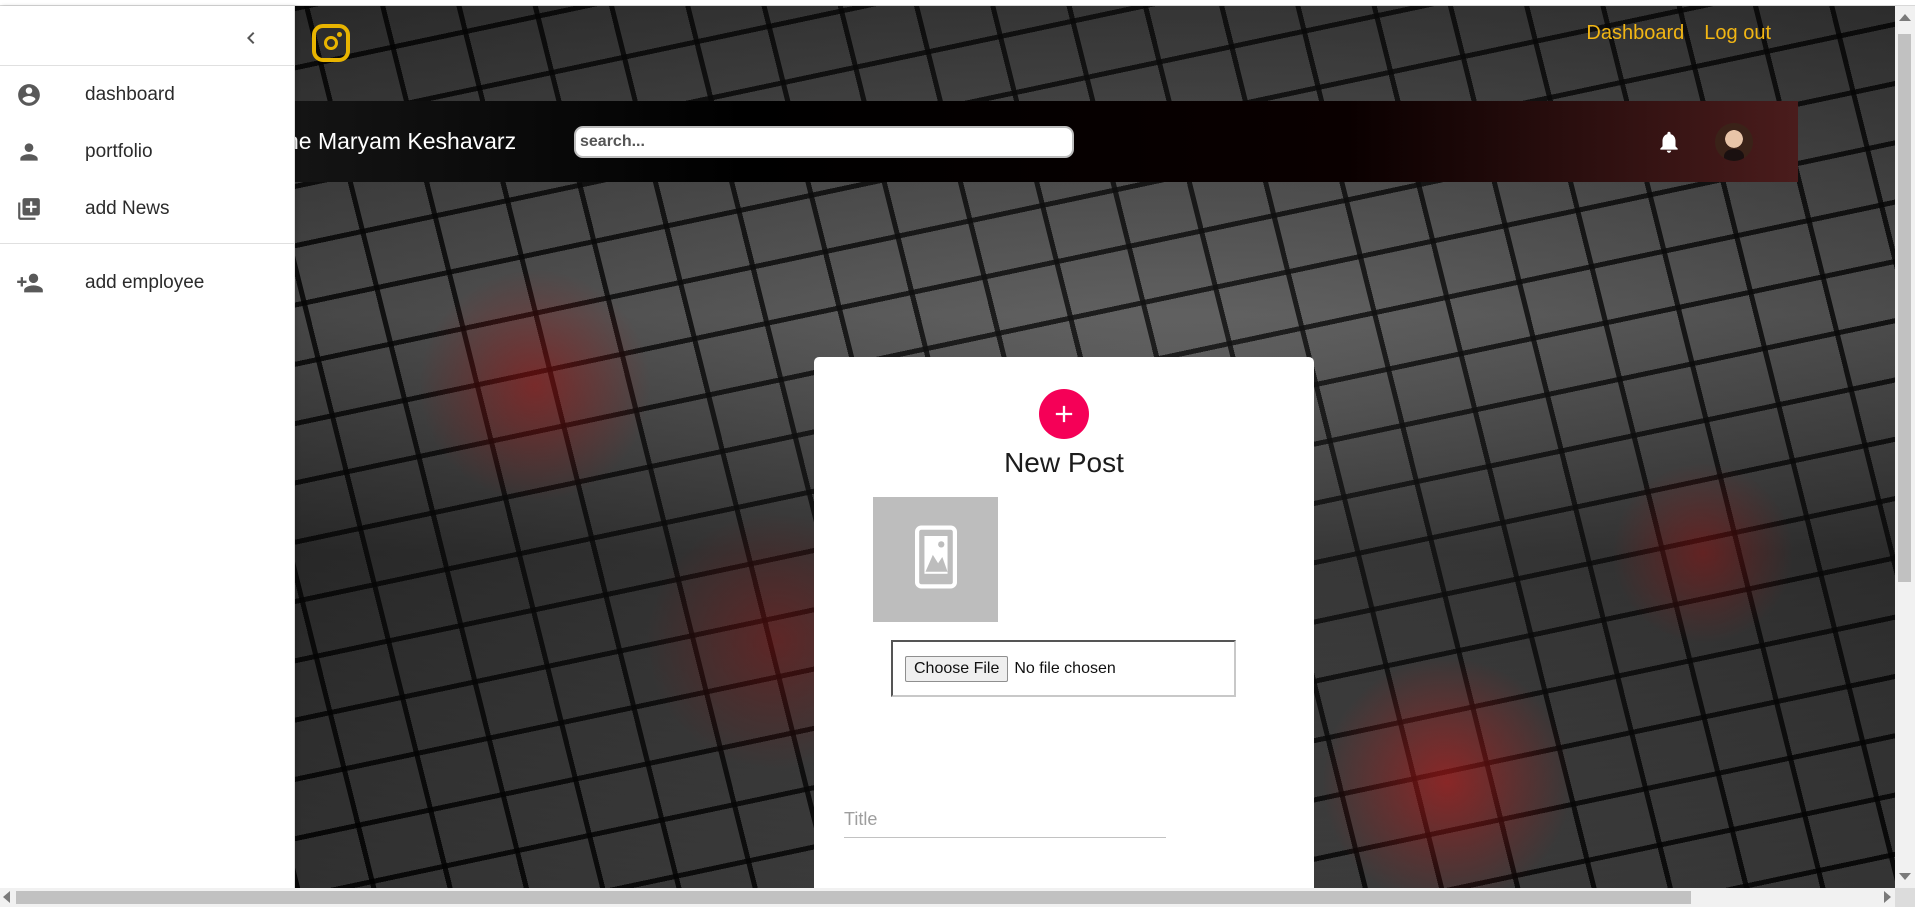  Describe the element at coordinates (42, 95) in the screenshot. I see `account-circle-icon` at that location.